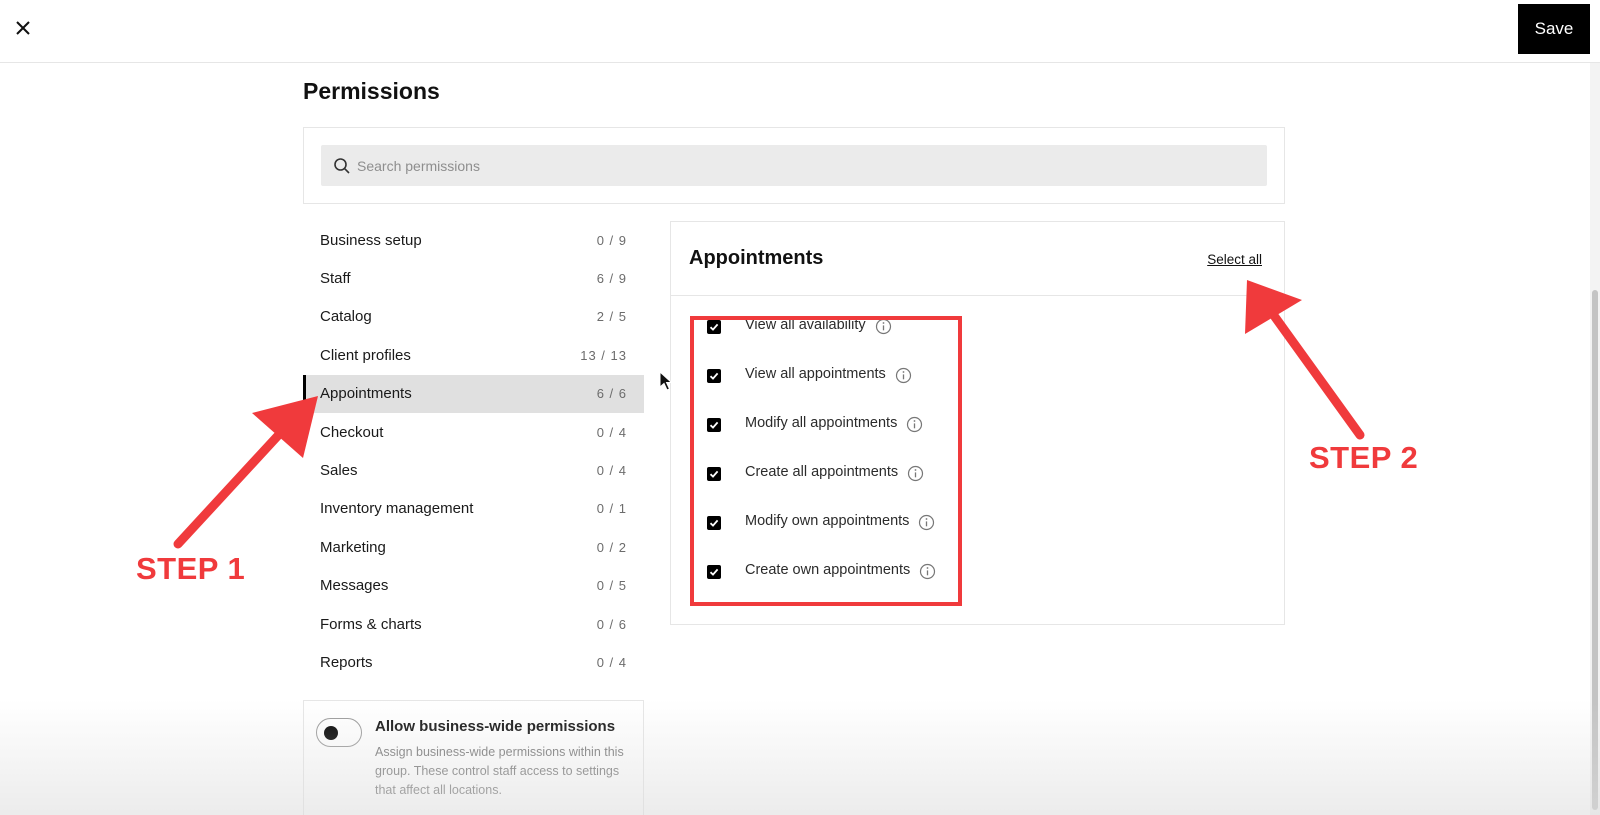 This screenshot has height=815, width=1600. What do you see at coordinates (1364, 457) in the screenshot?
I see `step2-label: STEP 2` at bounding box center [1364, 457].